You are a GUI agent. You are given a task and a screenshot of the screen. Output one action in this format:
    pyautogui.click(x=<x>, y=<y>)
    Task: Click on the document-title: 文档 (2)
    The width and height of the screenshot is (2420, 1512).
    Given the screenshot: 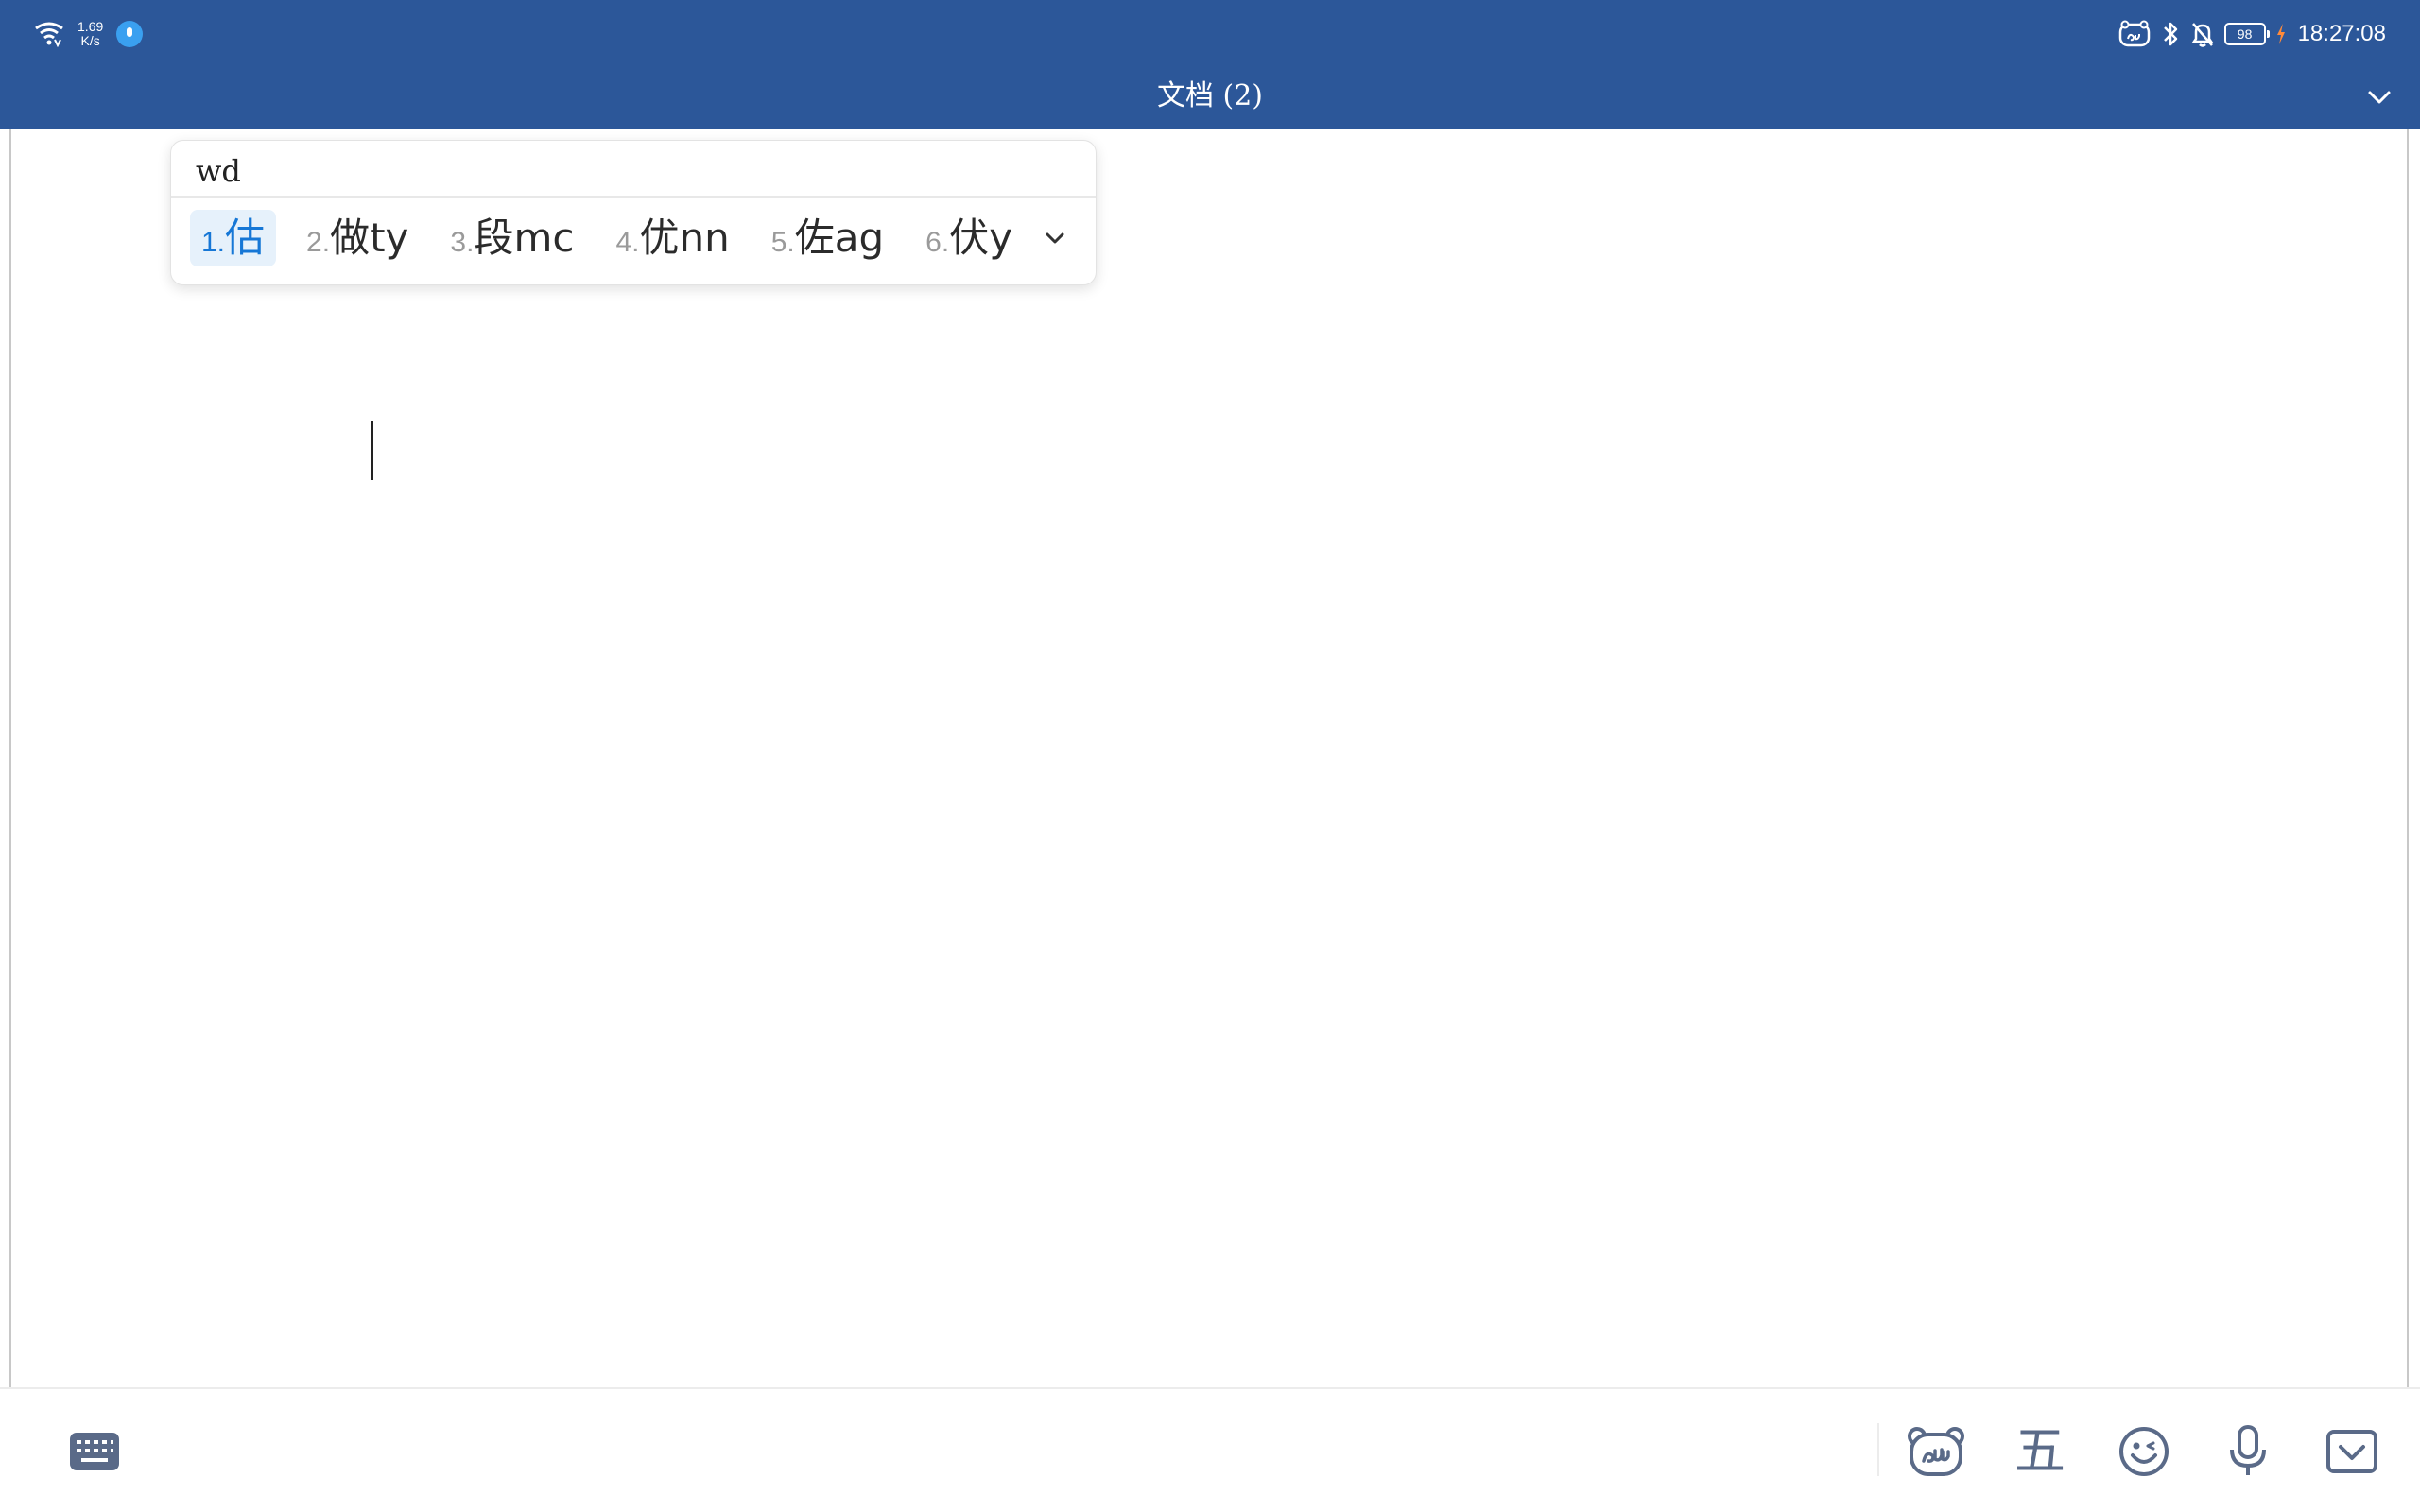 What is the action you would take?
    pyautogui.click(x=1210, y=96)
    